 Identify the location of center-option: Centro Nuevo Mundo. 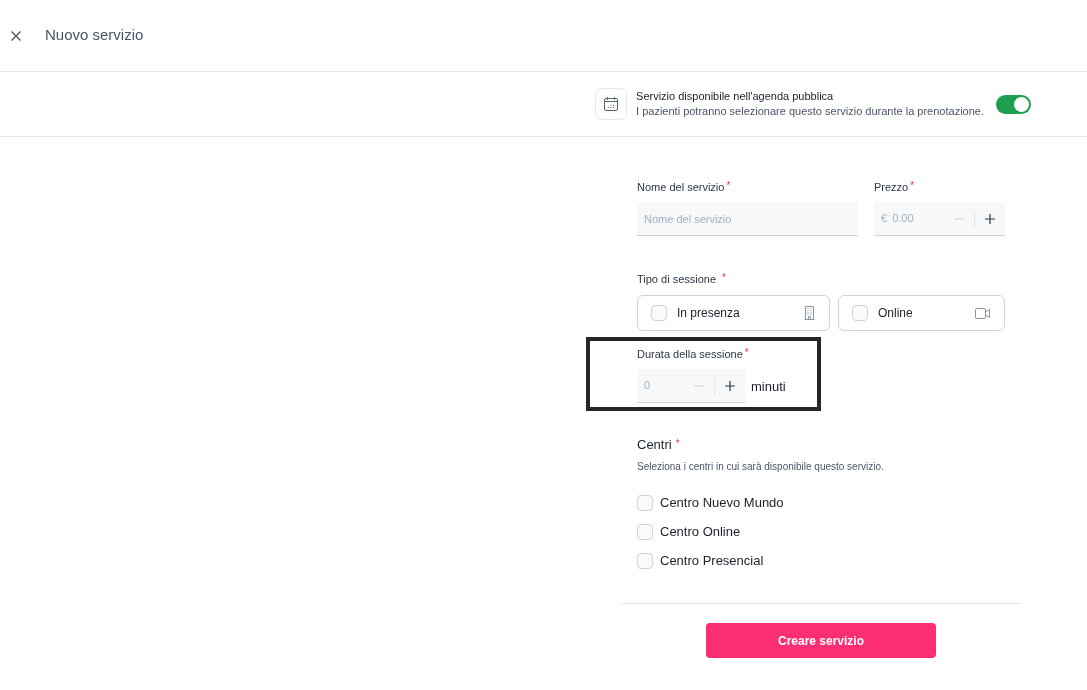
(710, 502).